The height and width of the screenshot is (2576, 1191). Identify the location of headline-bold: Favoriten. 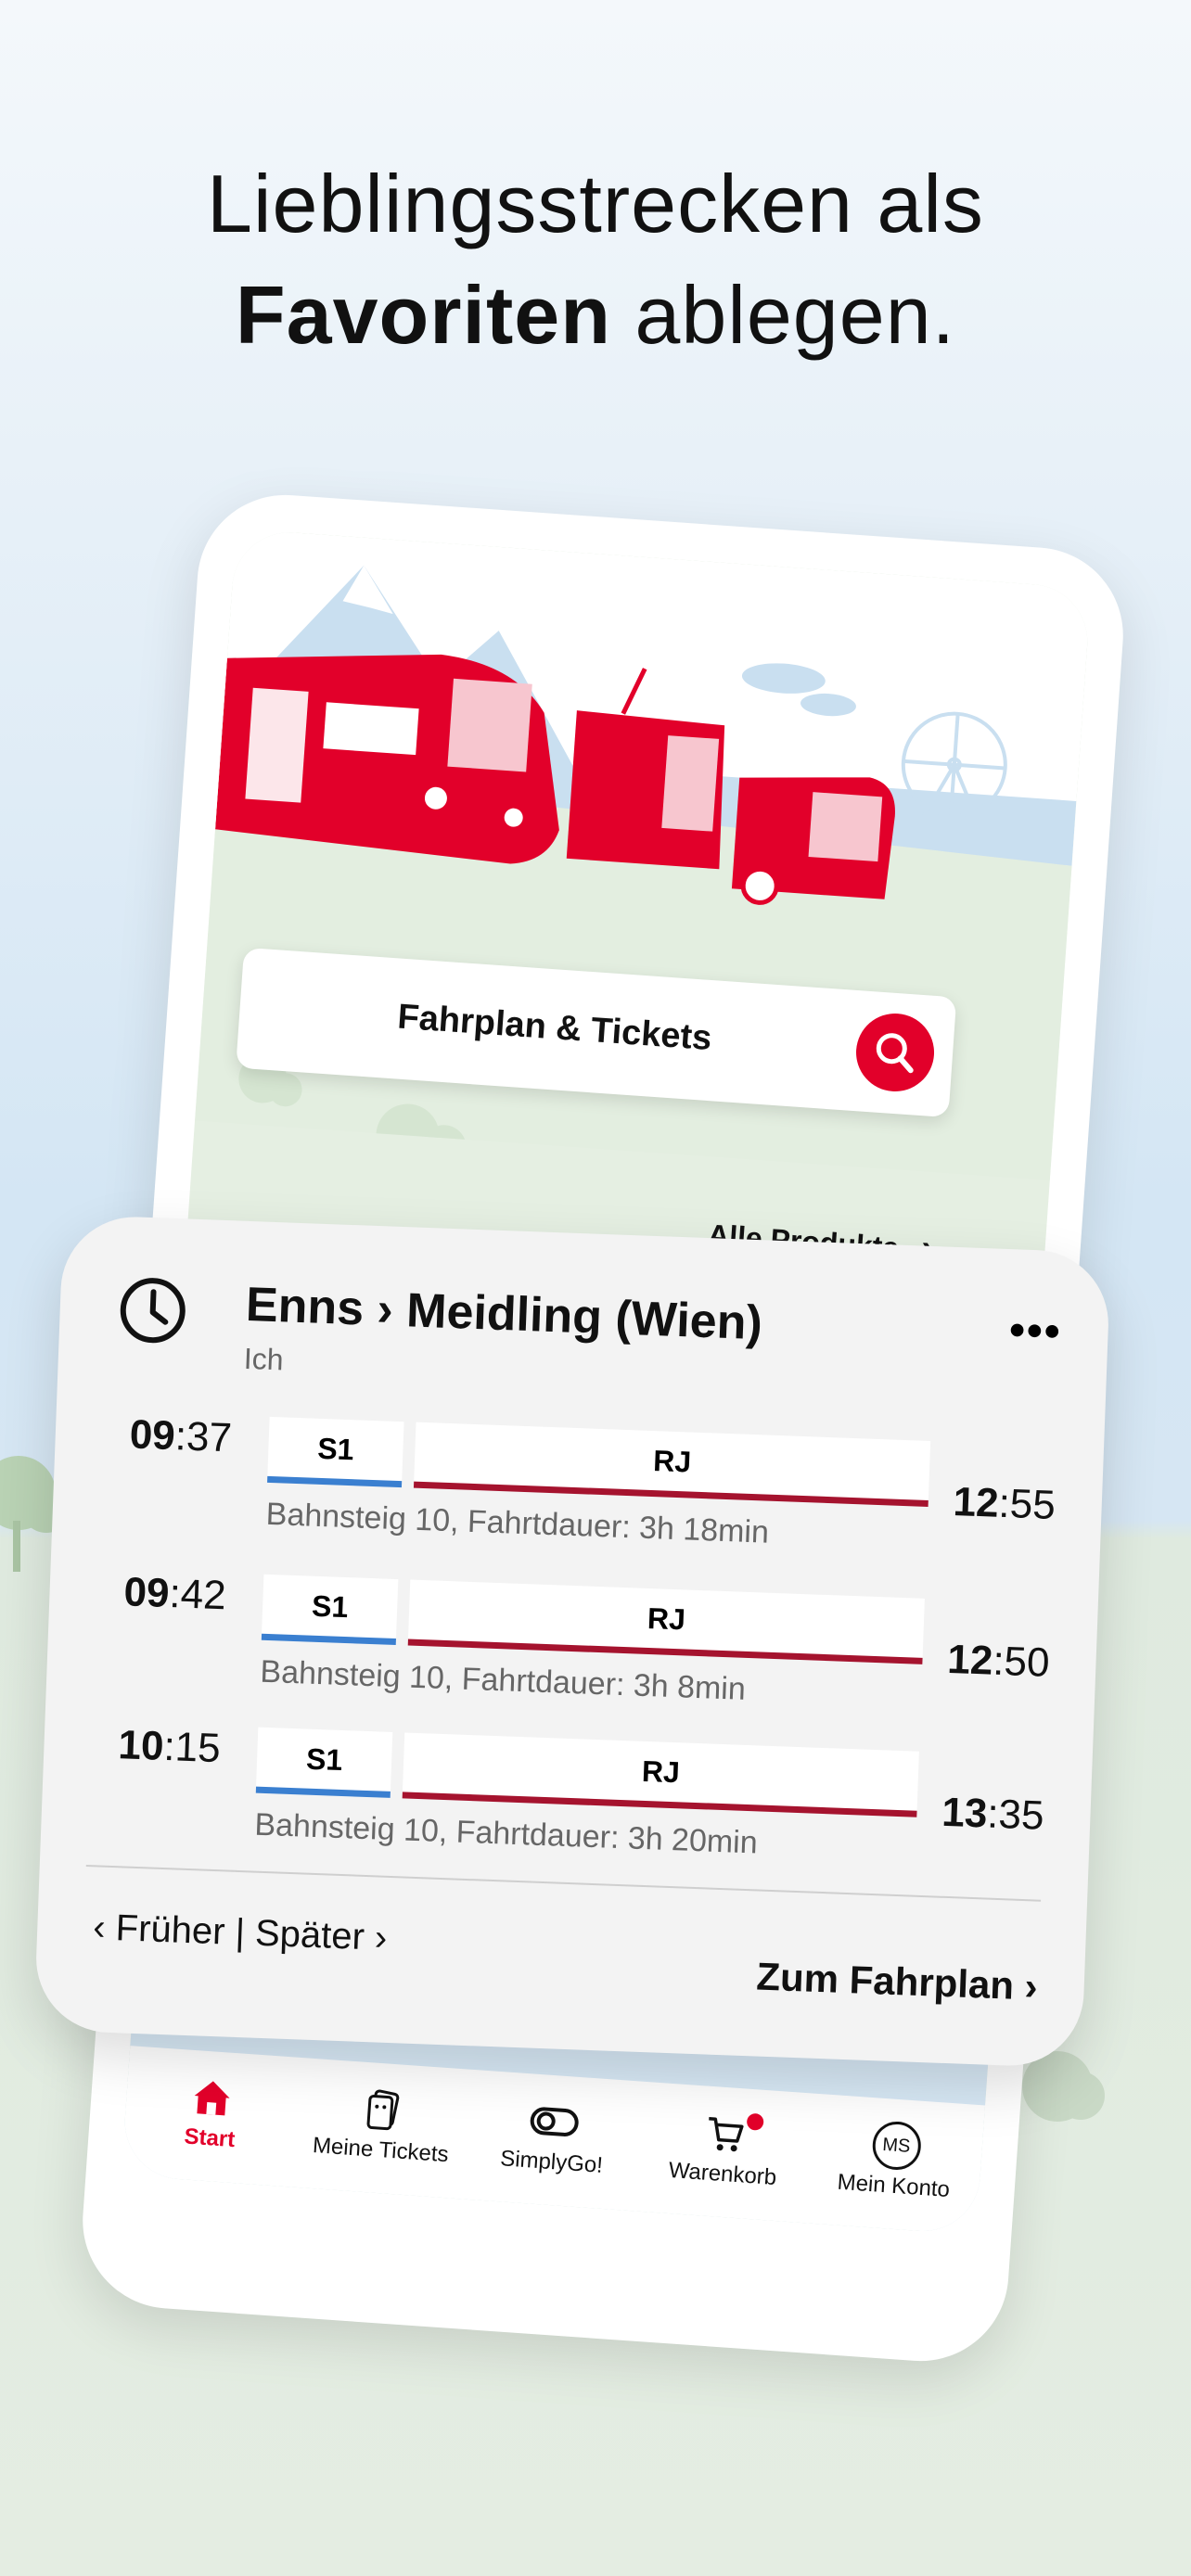
(423, 315).